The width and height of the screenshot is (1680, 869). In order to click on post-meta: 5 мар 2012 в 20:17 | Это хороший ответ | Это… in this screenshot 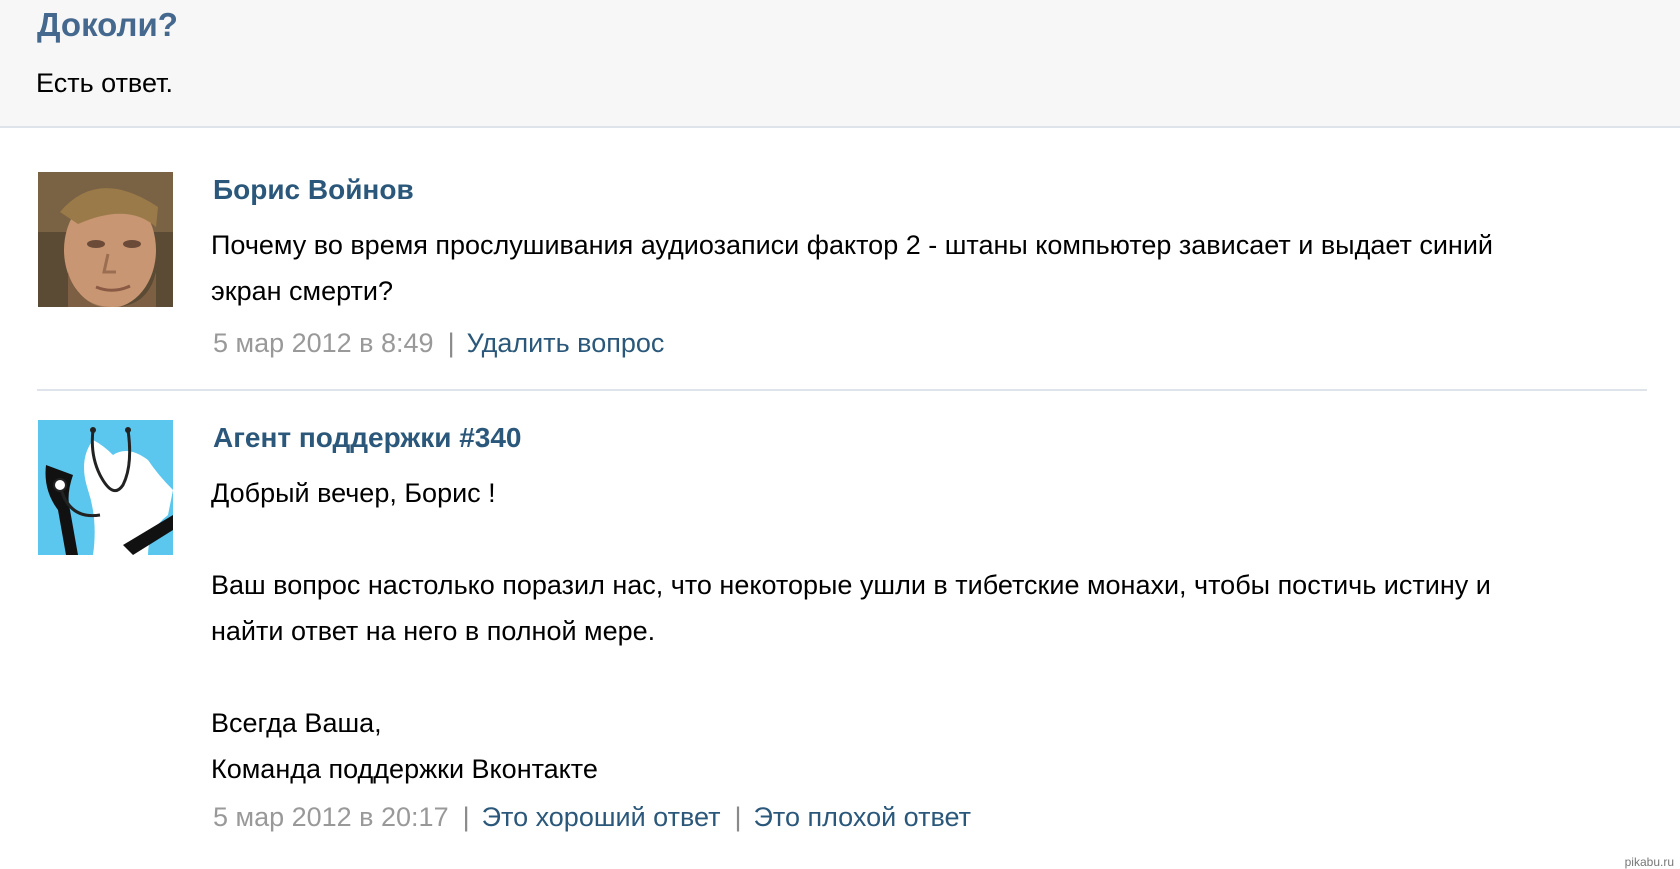, I will do `click(592, 817)`.